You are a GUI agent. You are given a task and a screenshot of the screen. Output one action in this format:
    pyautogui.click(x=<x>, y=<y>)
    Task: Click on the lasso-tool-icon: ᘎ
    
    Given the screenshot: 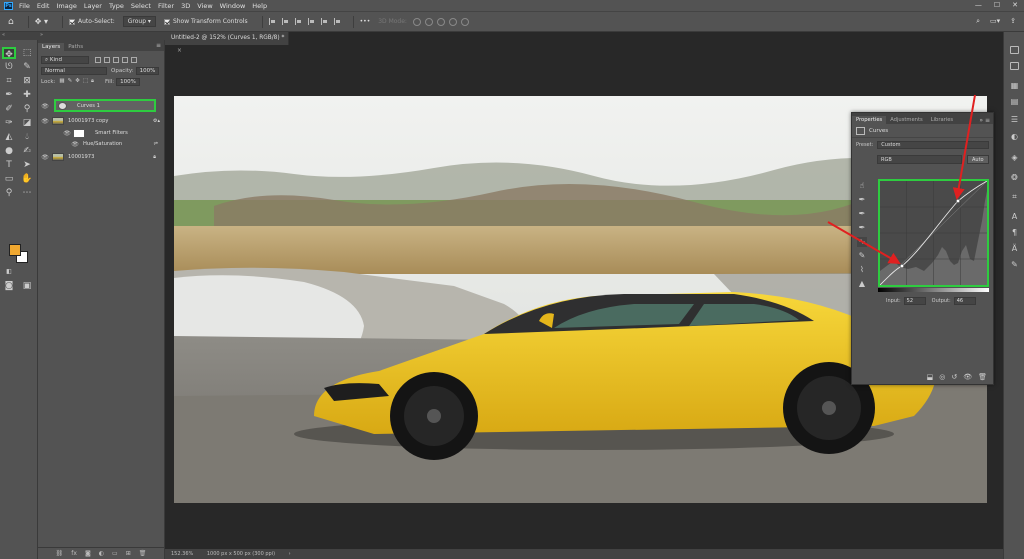 What is the action you would take?
    pyautogui.click(x=9, y=67)
    